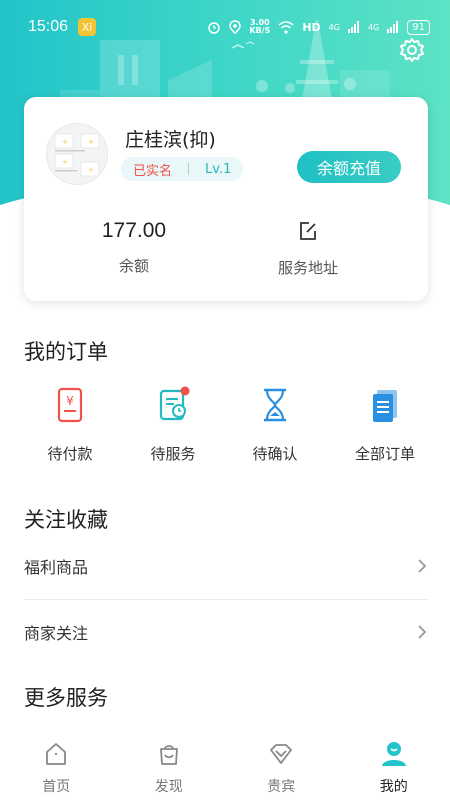 The width and height of the screenshot is (450, 800). I want to click on nav-home: 首页, so click(56, 765).